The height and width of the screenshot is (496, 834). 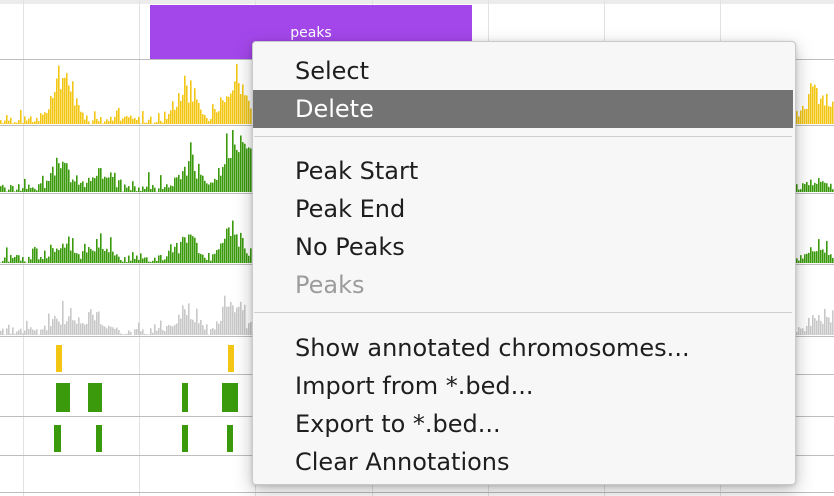 What do you see at coordinates (524, 209) in the screenshot?
I see `menu-item-peak-end: Peak End` at bounding box center [524, 209].